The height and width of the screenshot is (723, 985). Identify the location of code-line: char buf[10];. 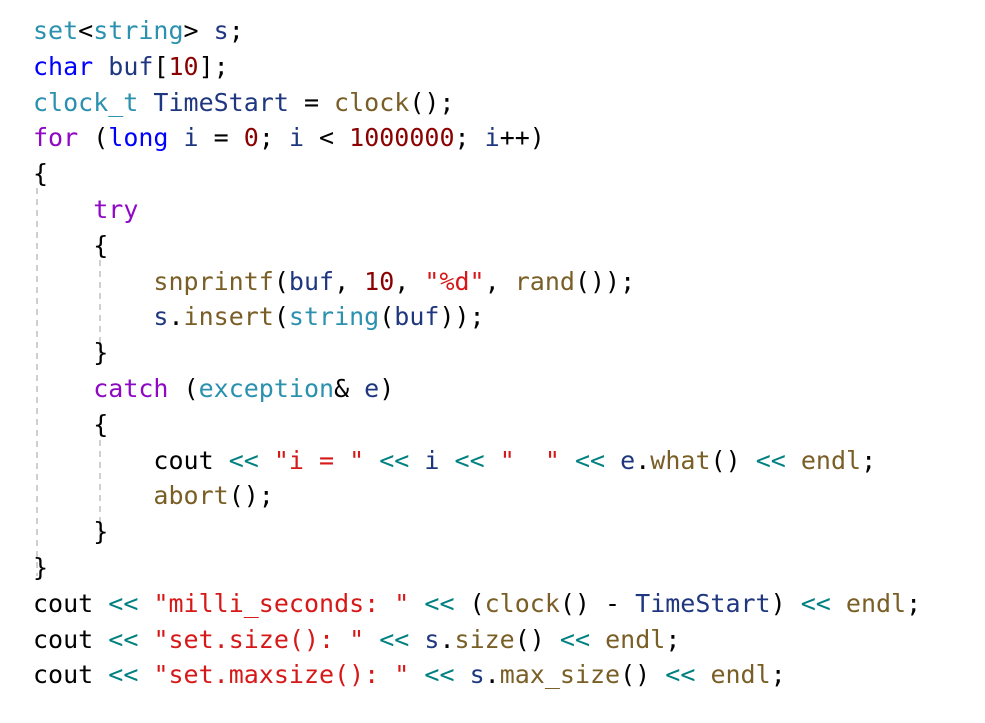
(509, 67).